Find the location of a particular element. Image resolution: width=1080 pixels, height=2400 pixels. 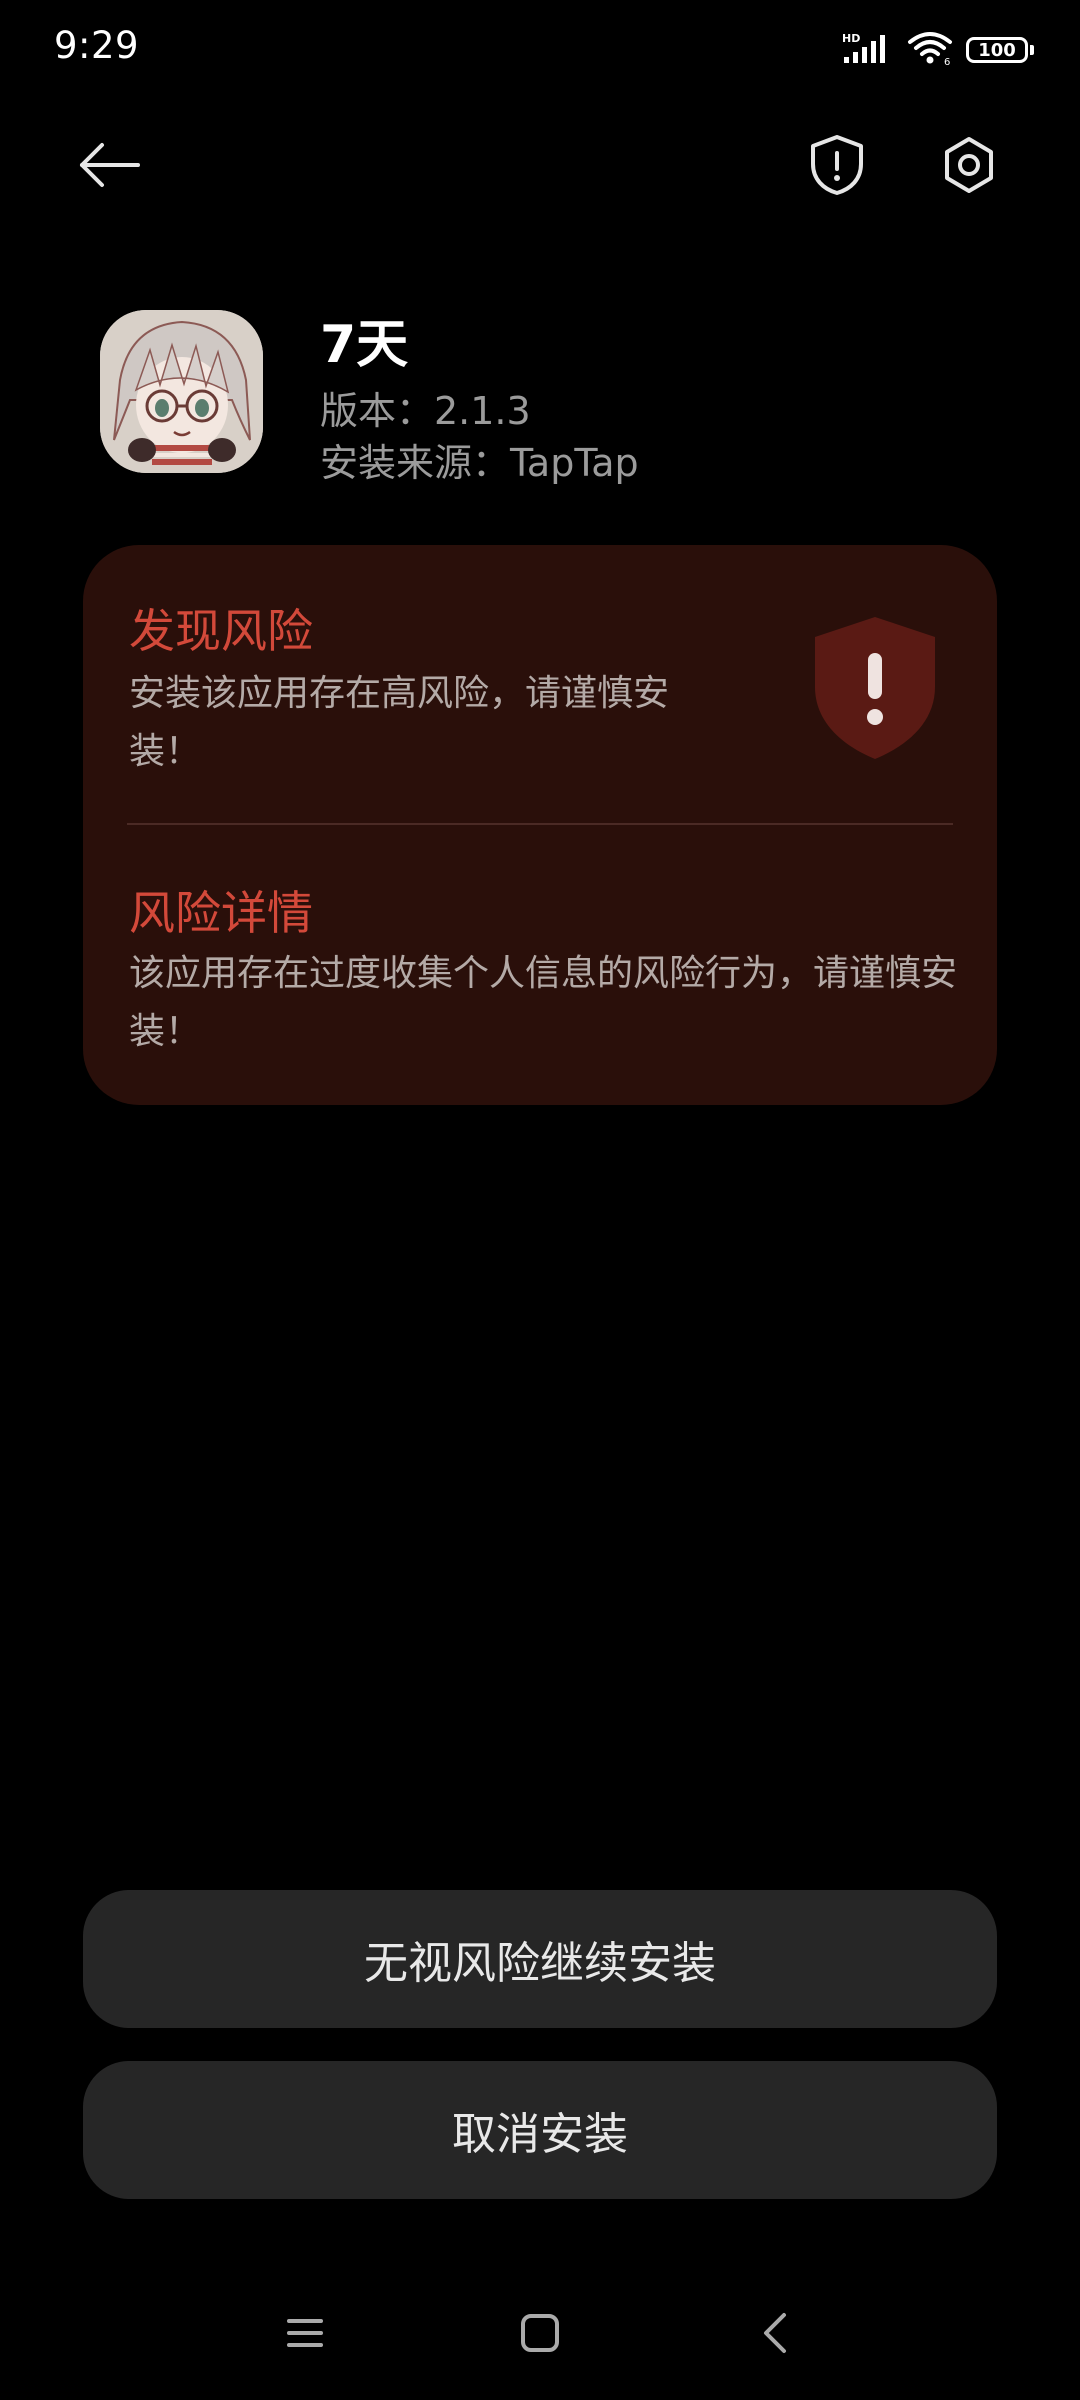

risk-divider is located at coordinates (540, 824).